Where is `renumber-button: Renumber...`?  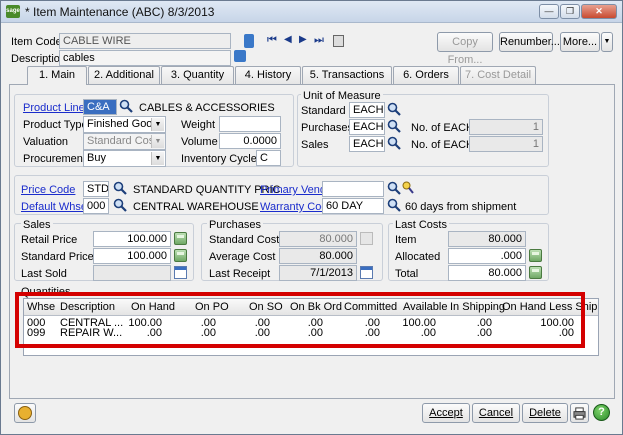 renumber-button: Renumber... is located at coordinates (529, 42).